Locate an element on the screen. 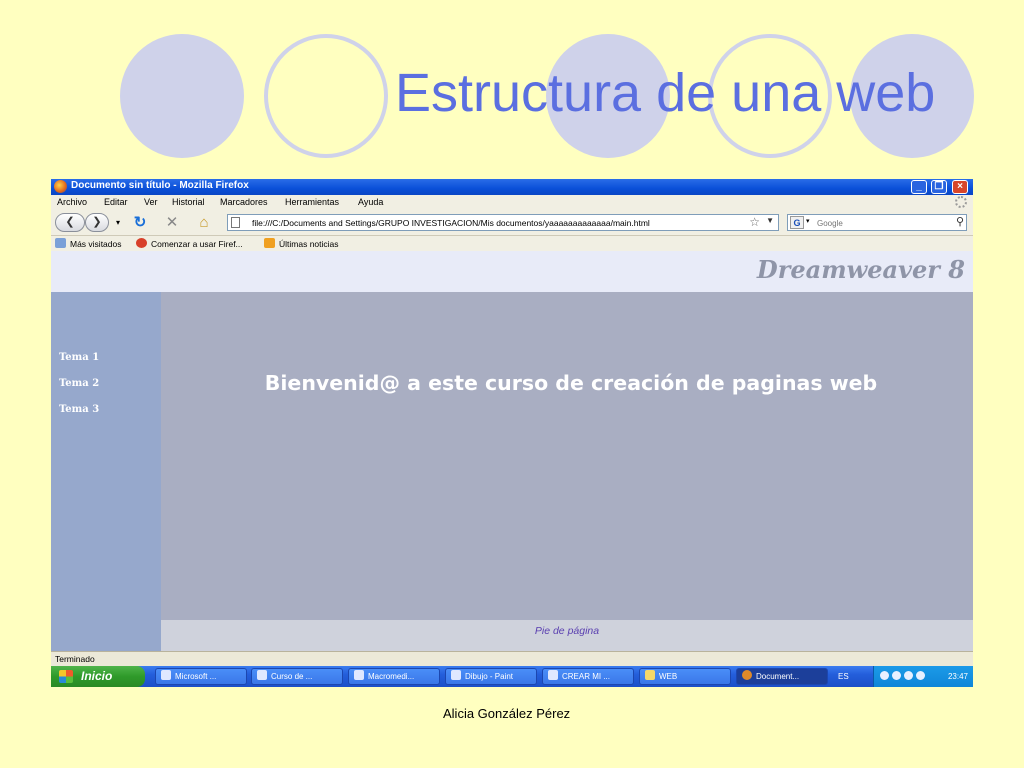 The height and width of the screenshot is (768, 1024). url-dropdown-icon: ▼ is located at coordinates (770, 220).